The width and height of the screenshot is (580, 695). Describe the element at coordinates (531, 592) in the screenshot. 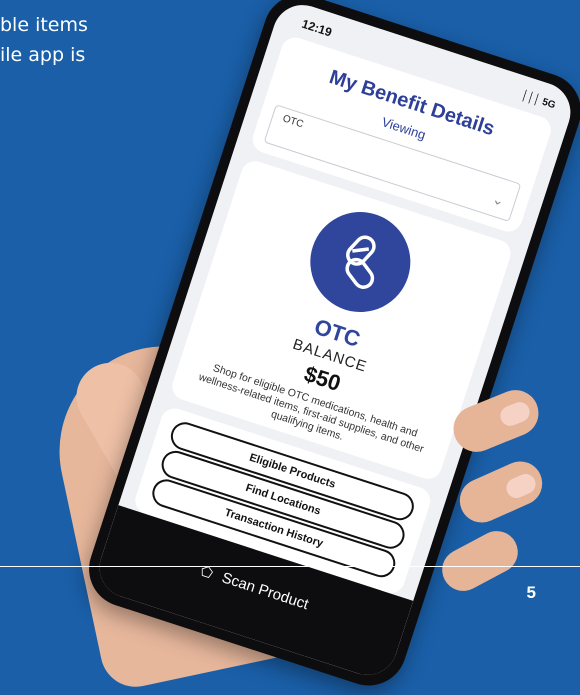

I see `page-number: 5` at that location.